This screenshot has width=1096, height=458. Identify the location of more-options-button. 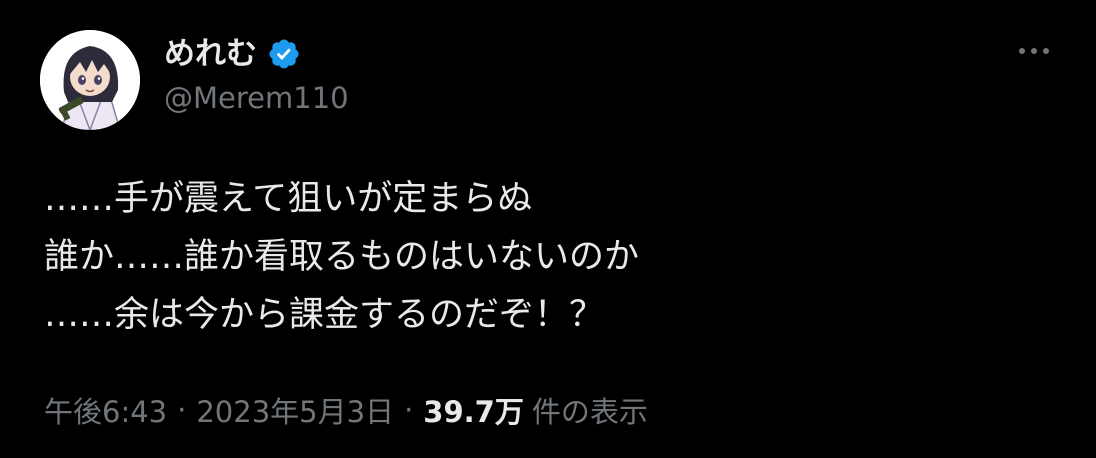
(1034, 51).